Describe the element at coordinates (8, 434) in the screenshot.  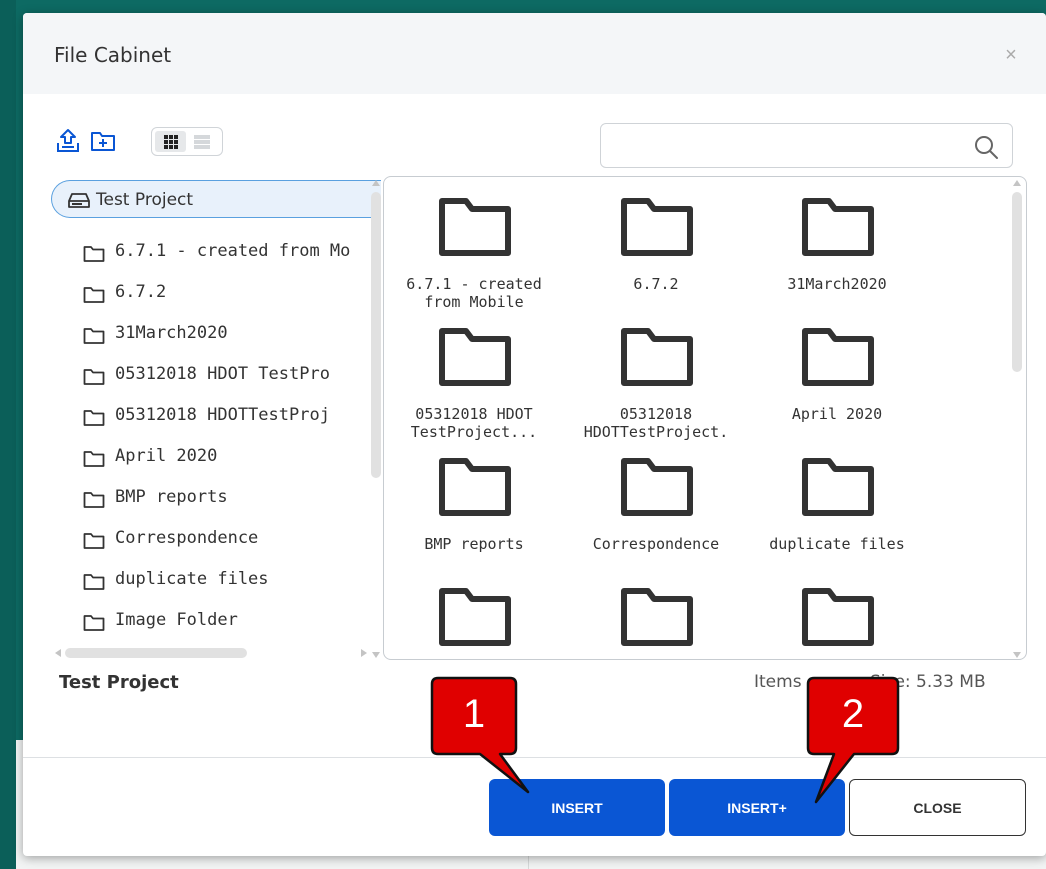
I see `background-strip` at that location.